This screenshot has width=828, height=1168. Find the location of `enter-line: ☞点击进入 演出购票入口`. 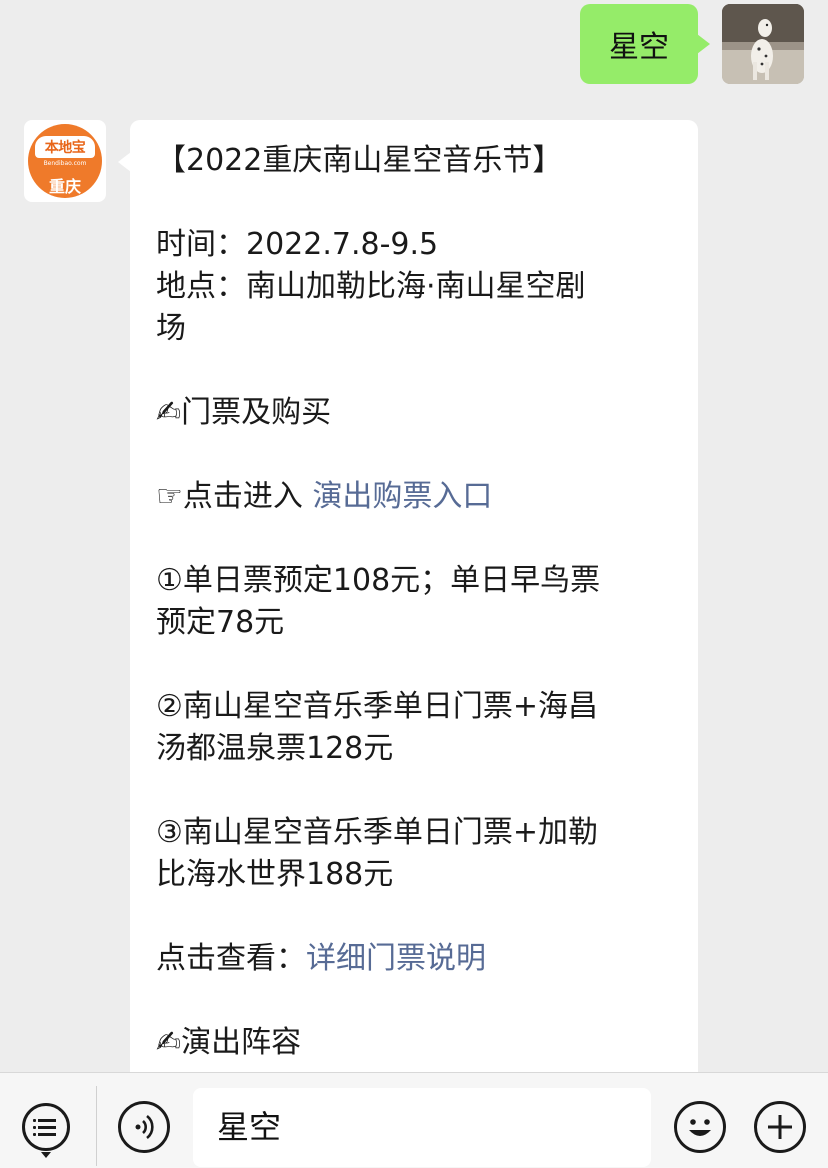

enter-line: ☞点击进入 演出购票入口 is located at coordinates (416, 497).